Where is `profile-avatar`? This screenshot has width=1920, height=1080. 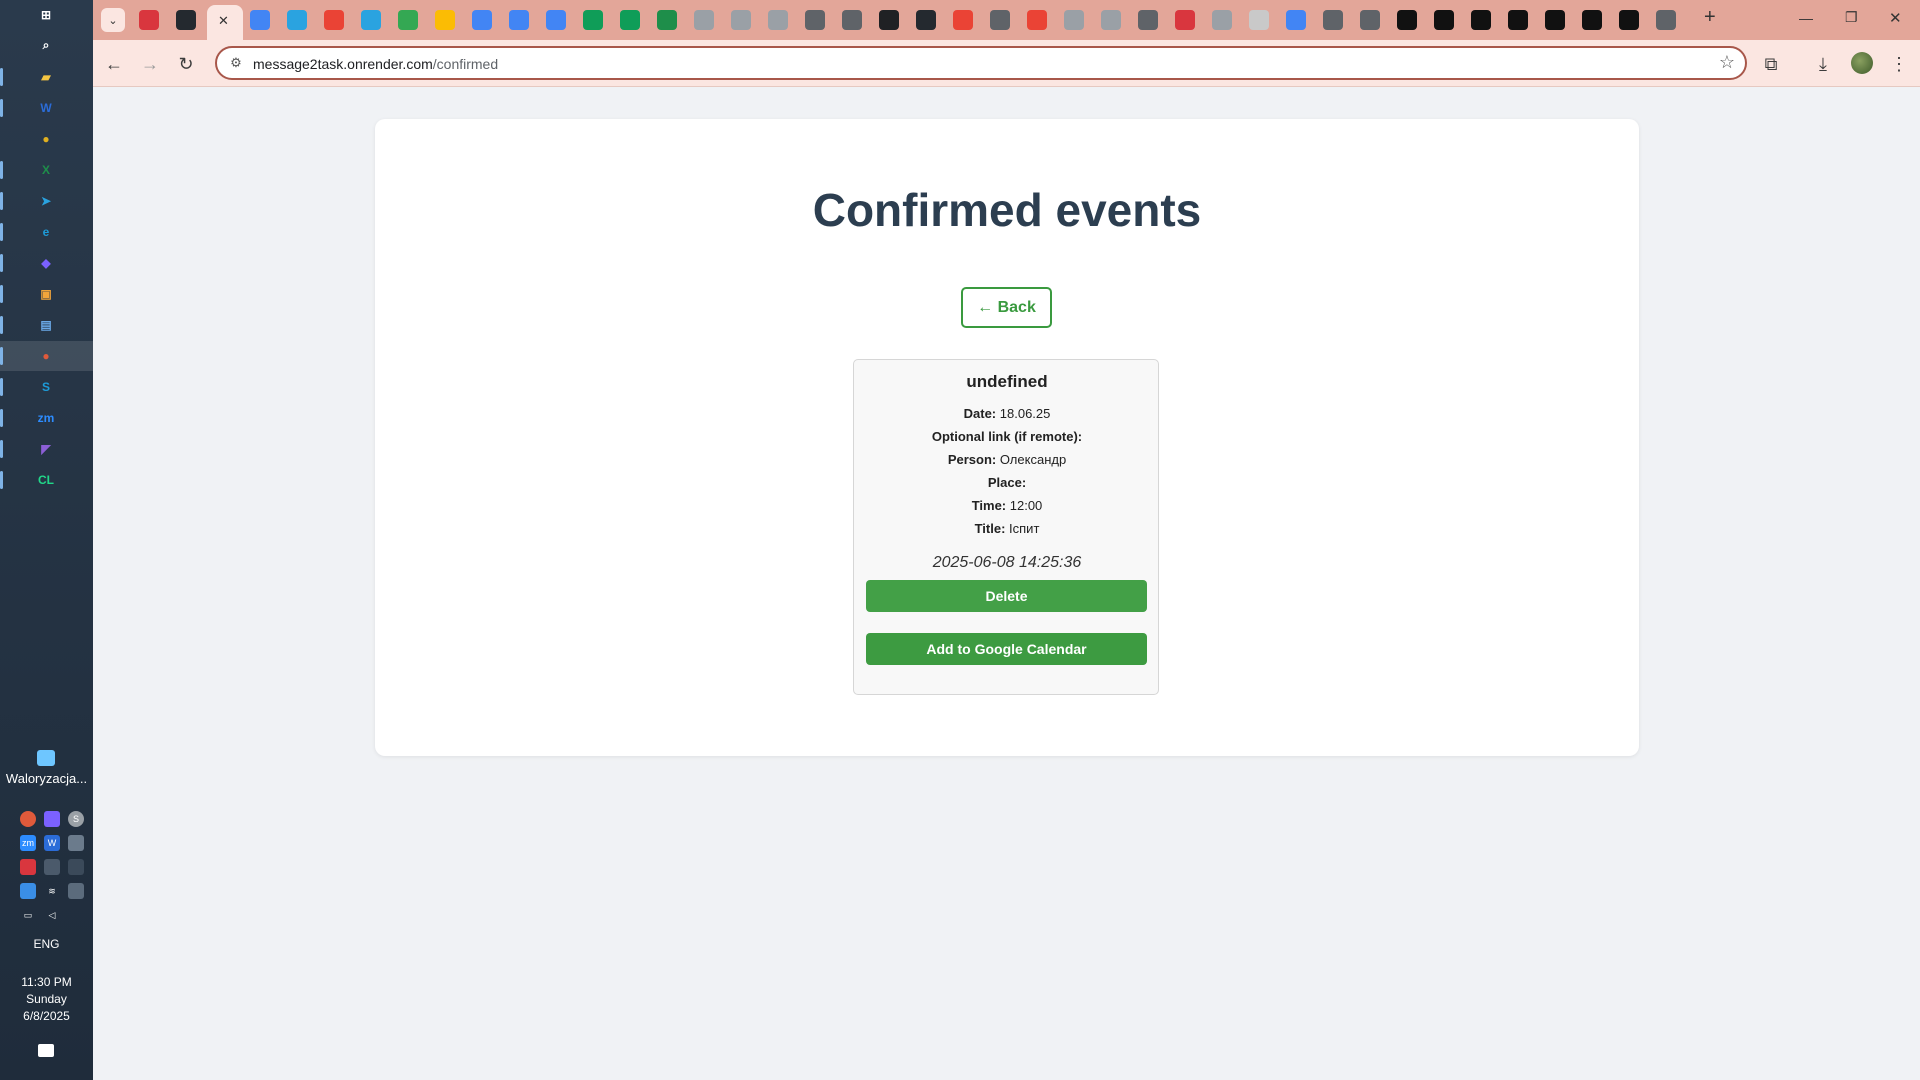 profile-avatar is located at coordinates (1862, 63).